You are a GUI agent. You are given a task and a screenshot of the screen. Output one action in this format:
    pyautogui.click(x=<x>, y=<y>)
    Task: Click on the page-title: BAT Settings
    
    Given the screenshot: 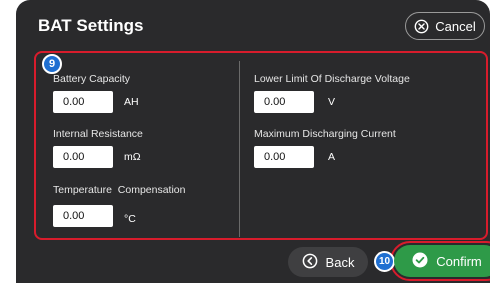 What is the action you would take?
    pyautogui.click(x=91, y=25)
    